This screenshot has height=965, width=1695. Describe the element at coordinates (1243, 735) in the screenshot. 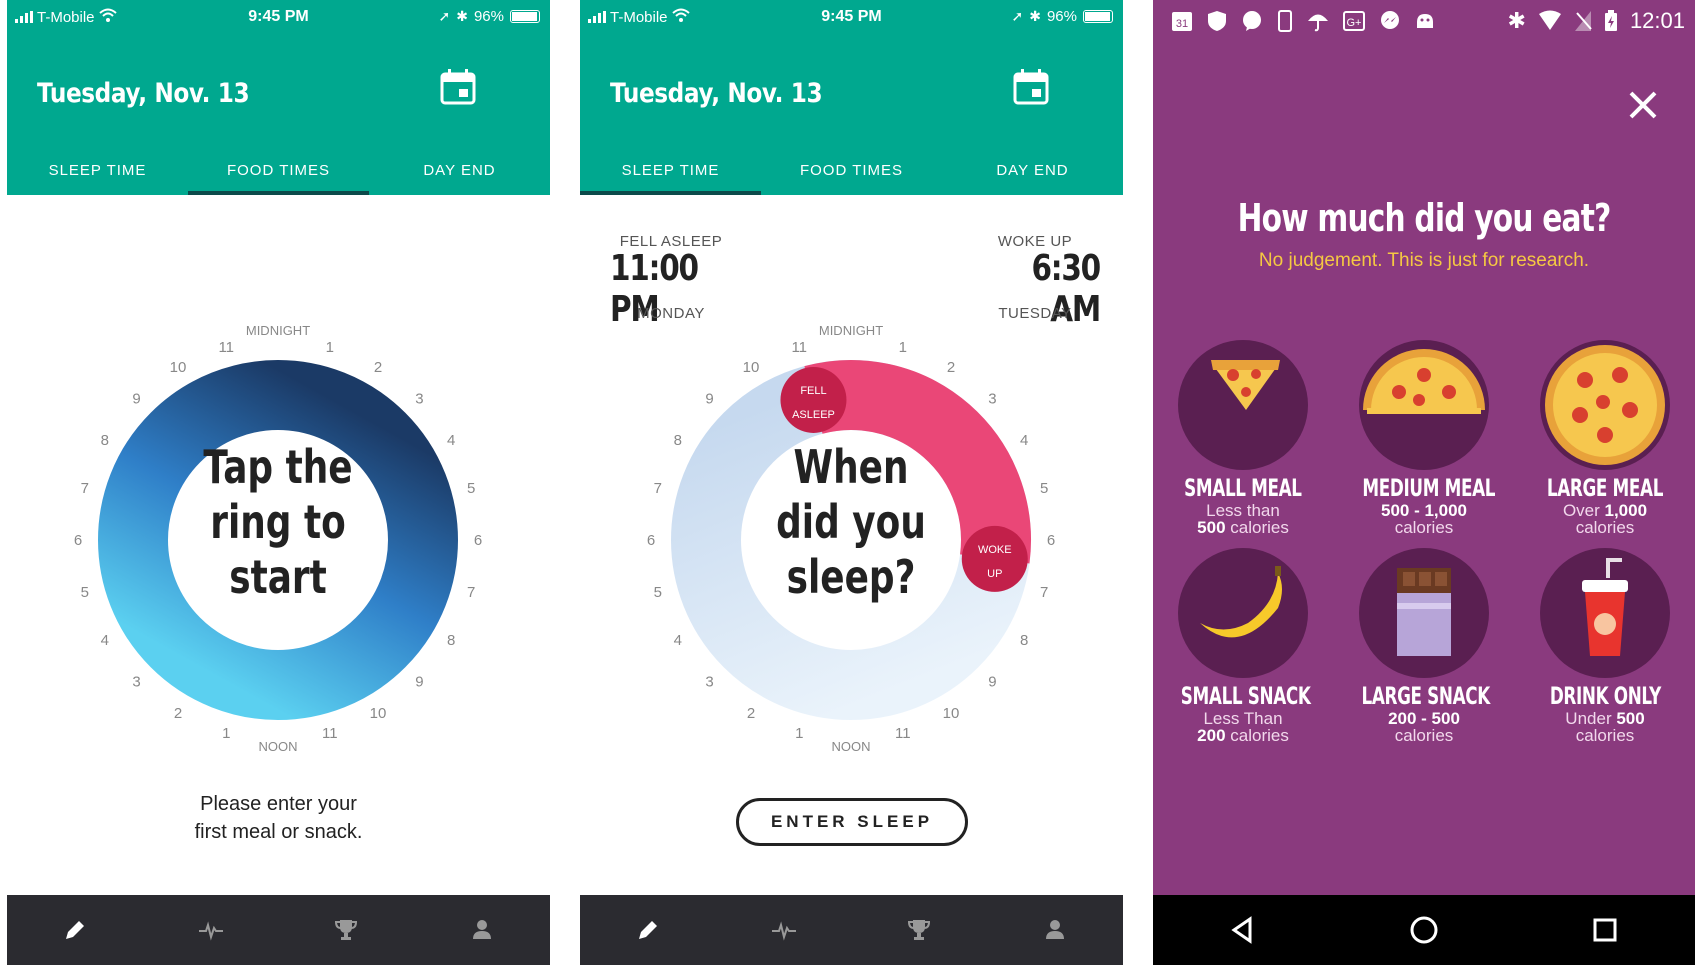

I see `meal-desc: 200 calories` at that location.